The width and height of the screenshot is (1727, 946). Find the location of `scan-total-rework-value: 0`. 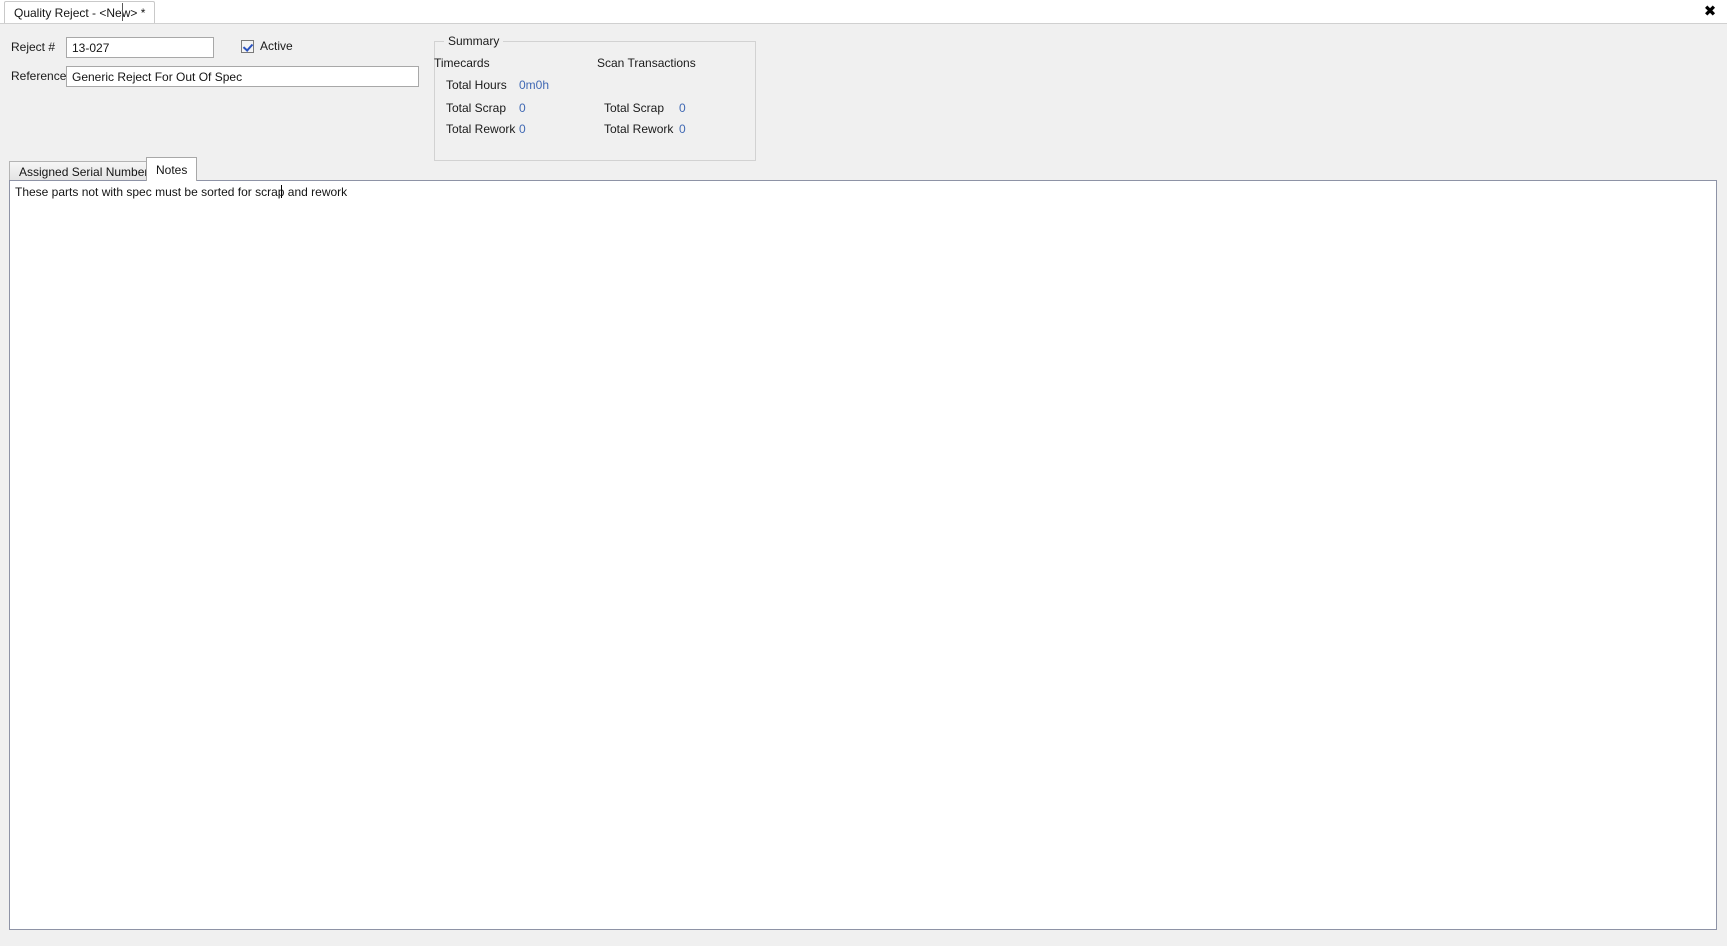

scan-total-rework-value: 0 is located at coordinates (682, 129).